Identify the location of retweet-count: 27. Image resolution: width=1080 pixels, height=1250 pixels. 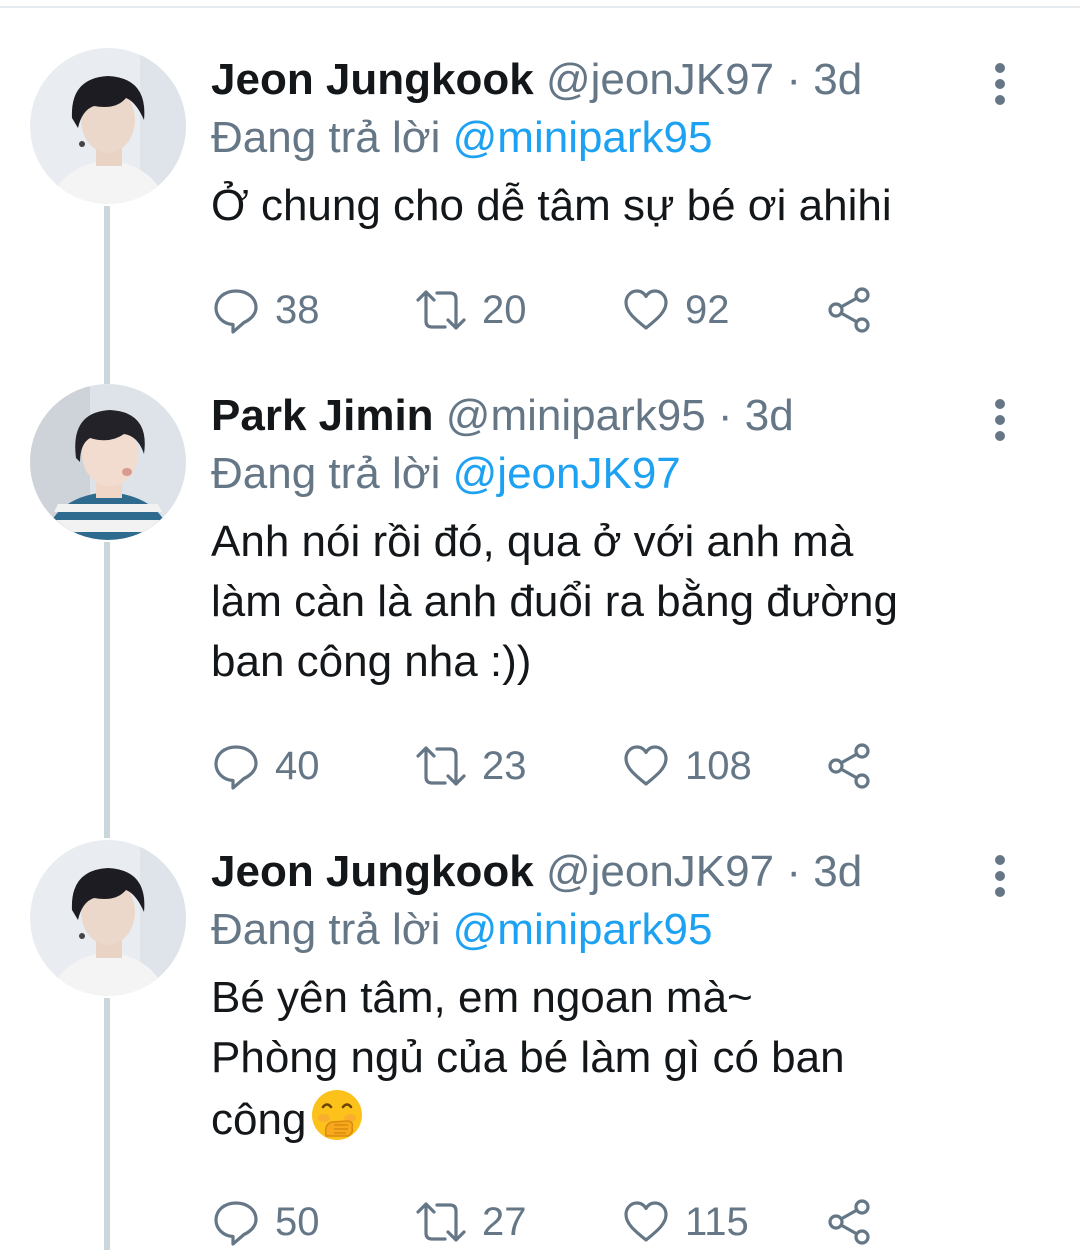
(504, 1221).